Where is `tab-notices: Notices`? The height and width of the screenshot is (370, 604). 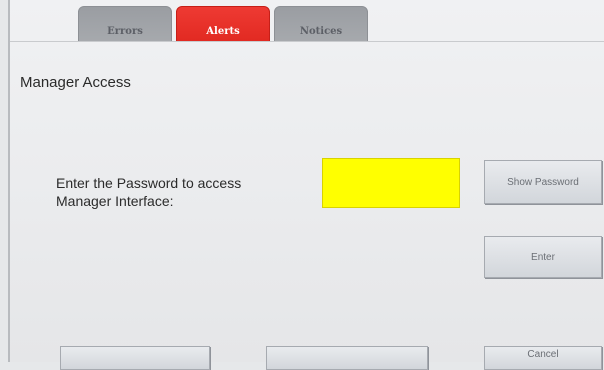 tab-notices: Notices is located at coordinates (321, 24).